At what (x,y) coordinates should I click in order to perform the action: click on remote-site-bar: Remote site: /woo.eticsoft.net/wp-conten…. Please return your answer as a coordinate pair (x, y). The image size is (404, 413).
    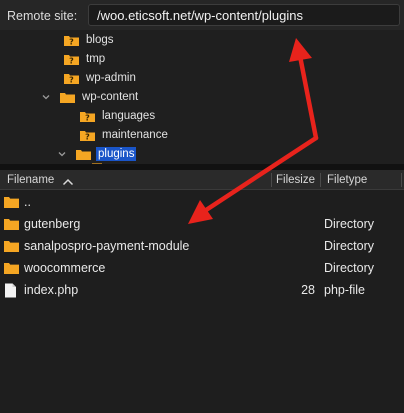
    Looking at the image, I should click on (202, 15).